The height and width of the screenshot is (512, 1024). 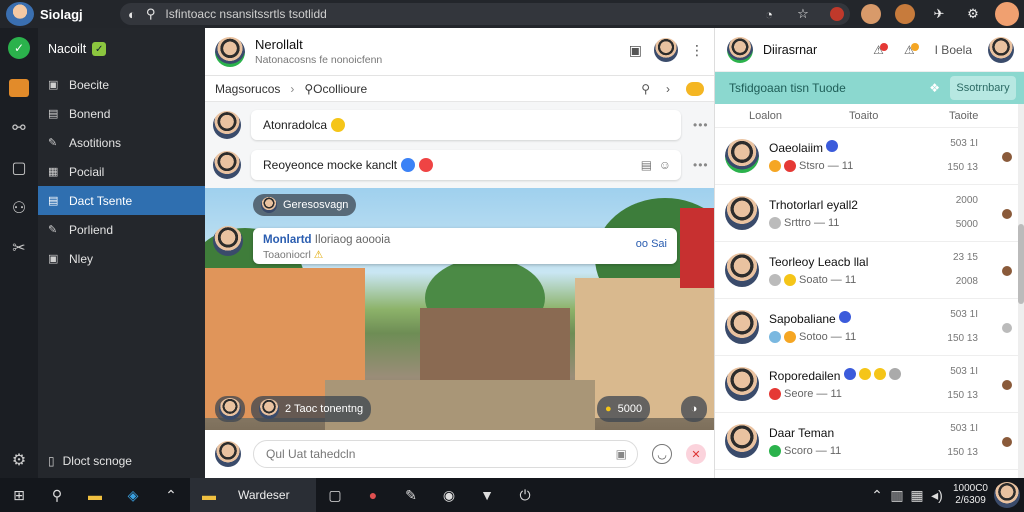 What do you see at coordinates (740, 49) in the screenshot?
I see `panel-avatar` at bounding box center [740, 49].